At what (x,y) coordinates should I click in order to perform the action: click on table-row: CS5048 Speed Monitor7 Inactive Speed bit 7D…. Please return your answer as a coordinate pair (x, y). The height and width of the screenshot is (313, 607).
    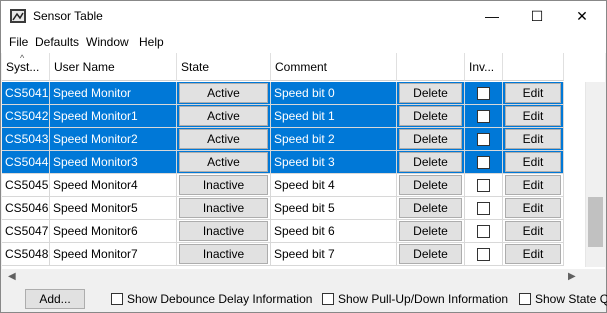
    Looking at the image, I should click on (283, 254).